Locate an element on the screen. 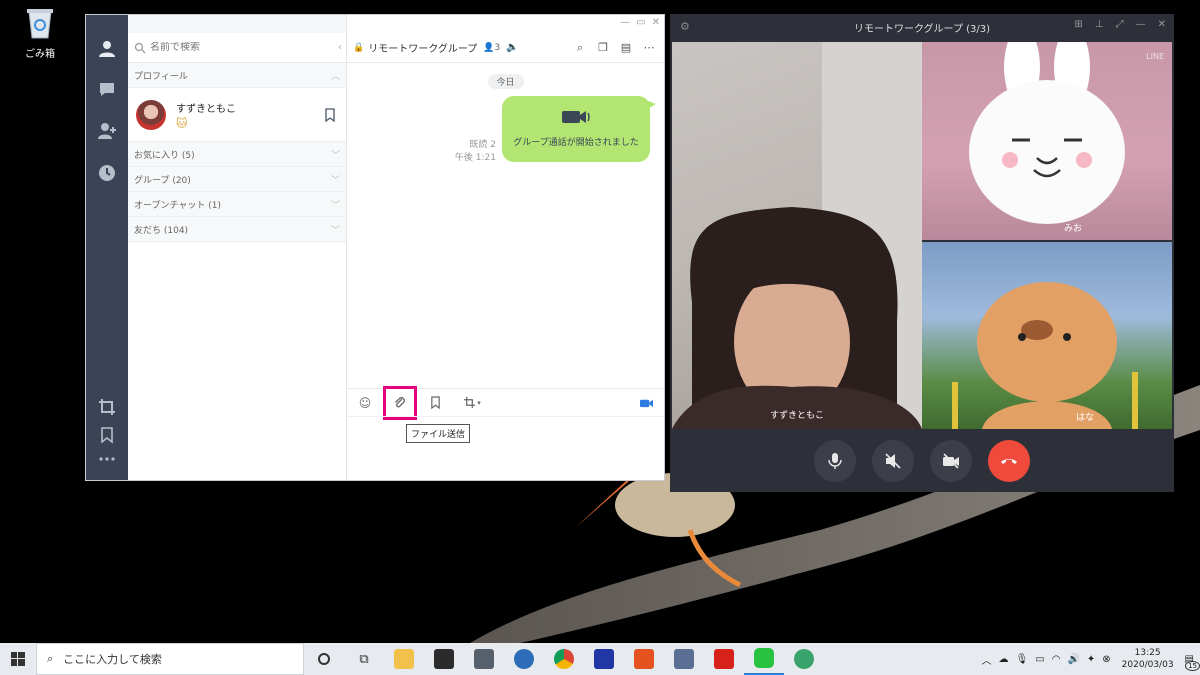 This screenshot has height=675, width=1200. taskbar-search-placeholder: ここに入力して検索 is located at coordinates (112, 659).